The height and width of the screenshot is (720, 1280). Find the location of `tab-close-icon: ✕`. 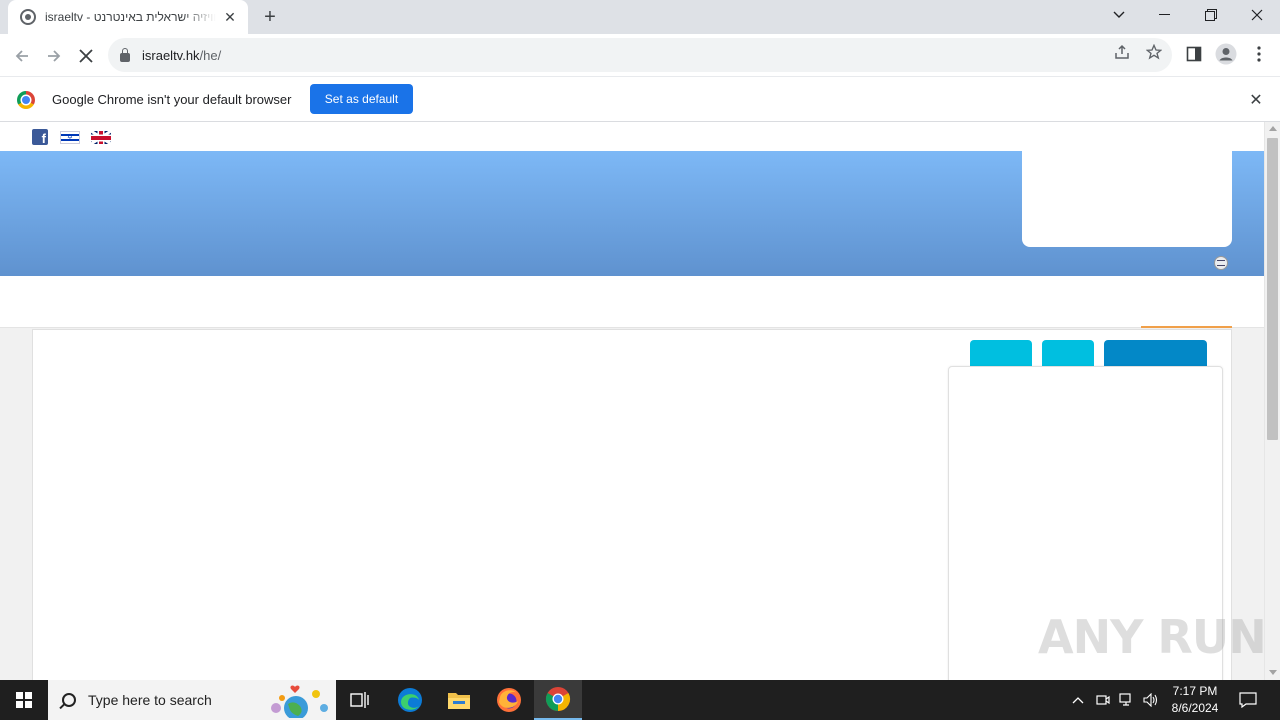

tab-close-icon: ✕ is located at coordinates (230, 17).